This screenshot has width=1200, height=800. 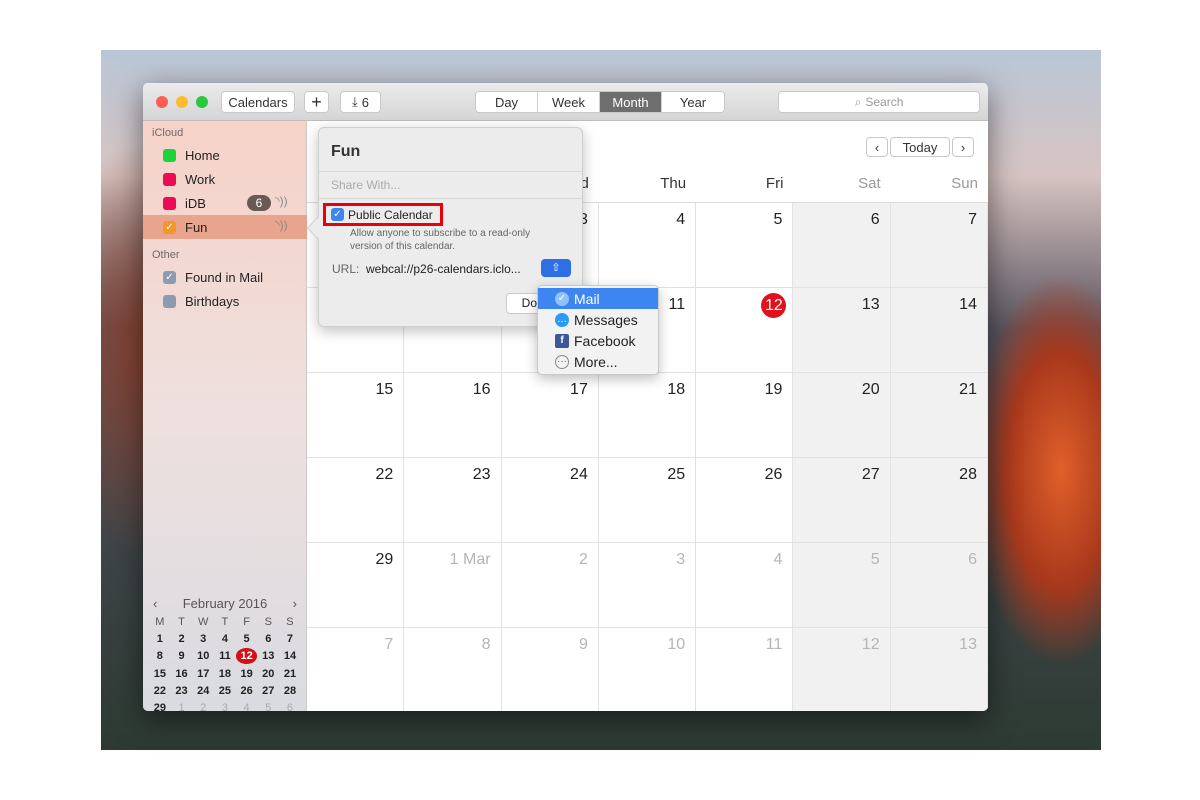 I want to click on tab-year: Year, so click(x=693, y=102).